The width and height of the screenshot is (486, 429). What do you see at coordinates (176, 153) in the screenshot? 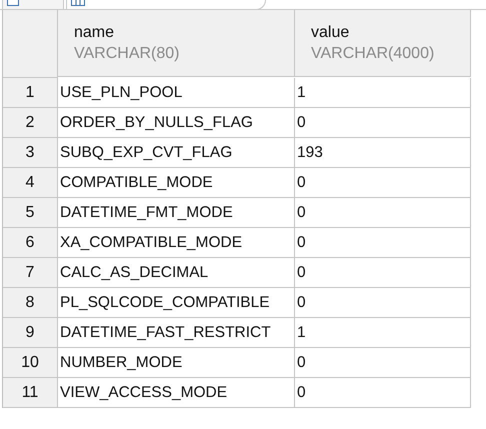
I see `table-cell: SUBQ_EXP_CVT_FLAG` at bounding box center [176, 153].